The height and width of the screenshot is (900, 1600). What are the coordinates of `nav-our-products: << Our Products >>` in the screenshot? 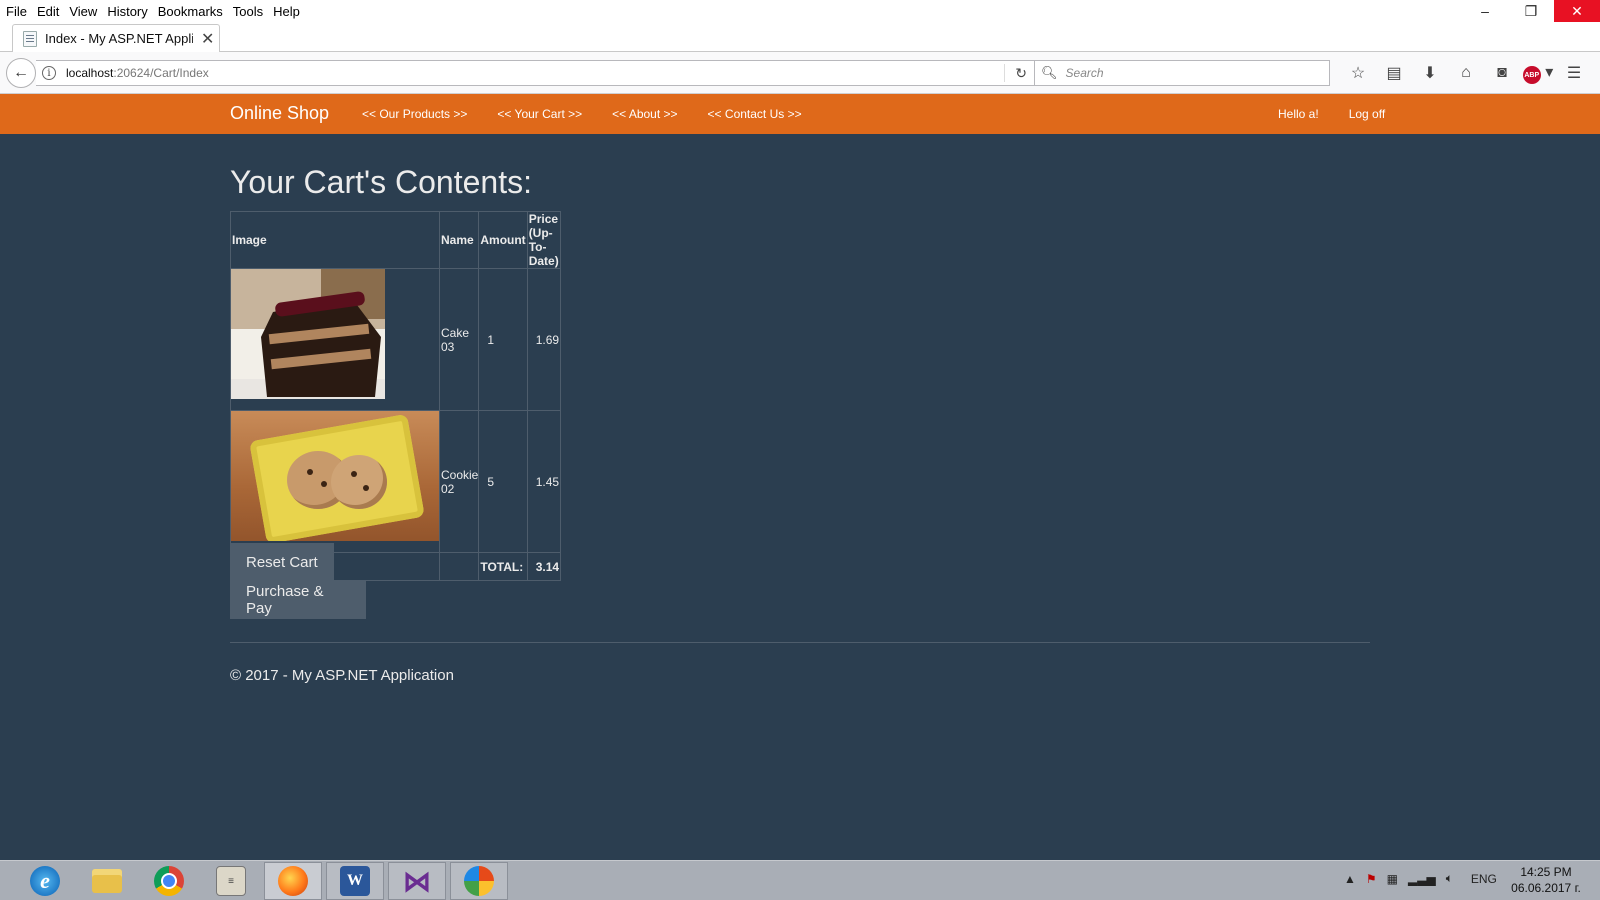 It's located at (414, 114).